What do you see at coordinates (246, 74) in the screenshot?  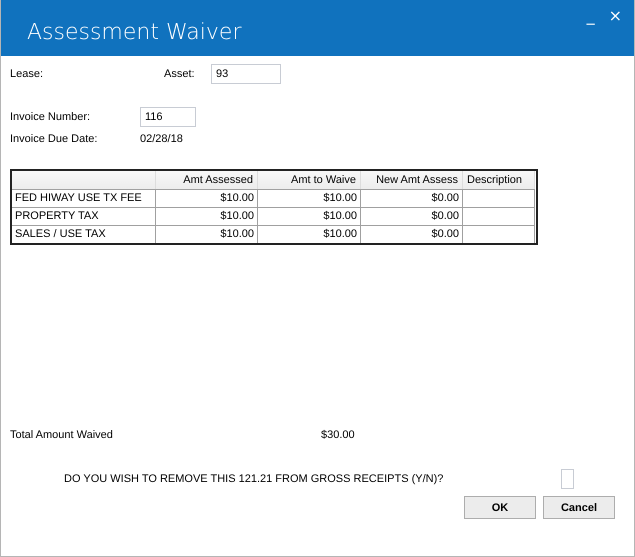 I see `asset-field: 93` at bounding box center [246, 74].